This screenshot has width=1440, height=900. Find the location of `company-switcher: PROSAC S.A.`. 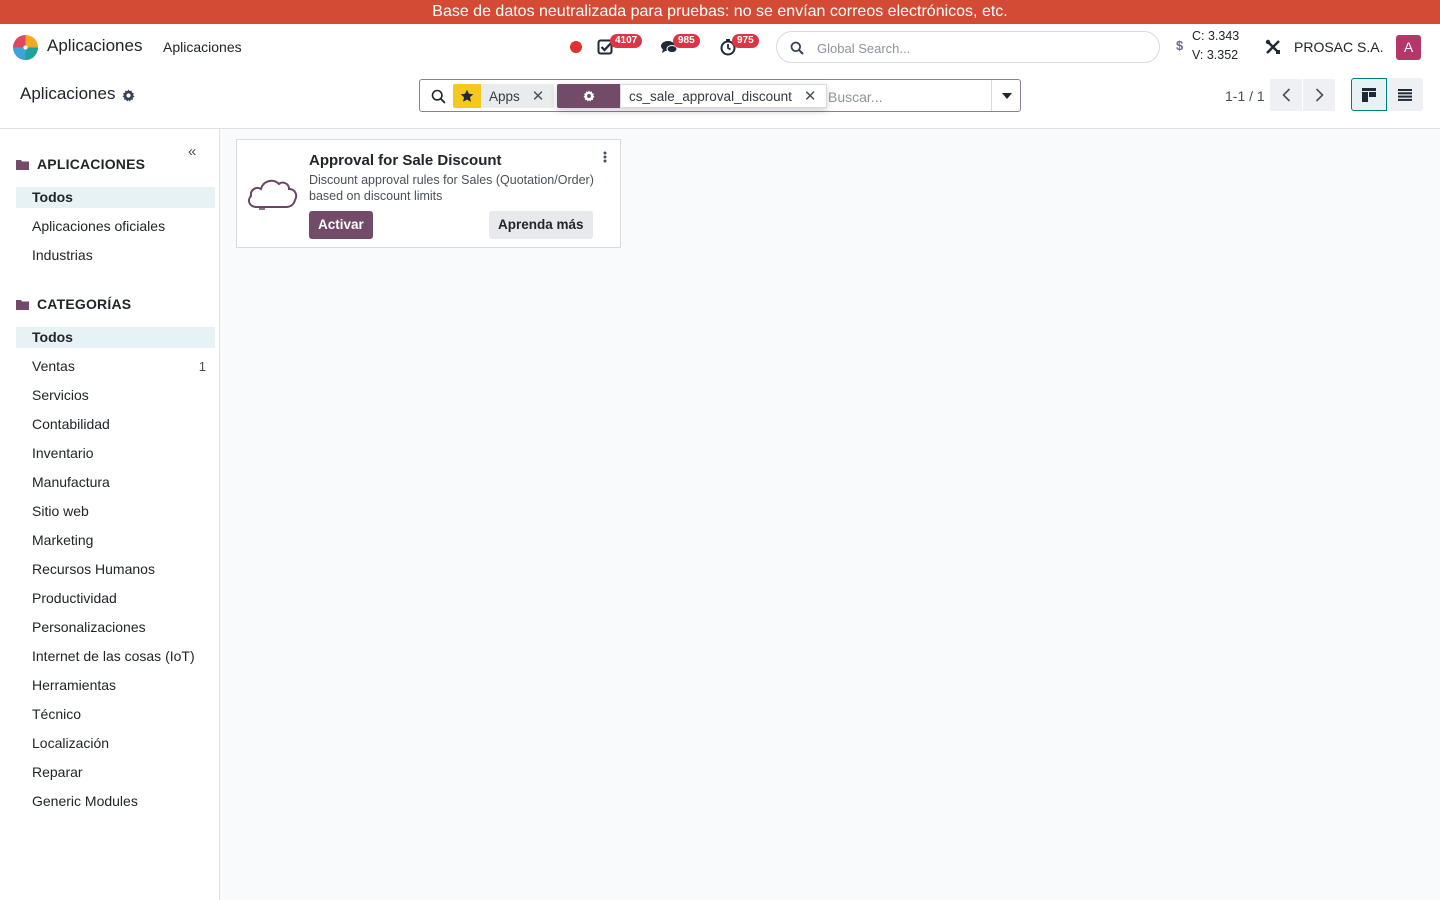

company-switcher: PROSAC S.A. is located at coordinates (1338, 47).